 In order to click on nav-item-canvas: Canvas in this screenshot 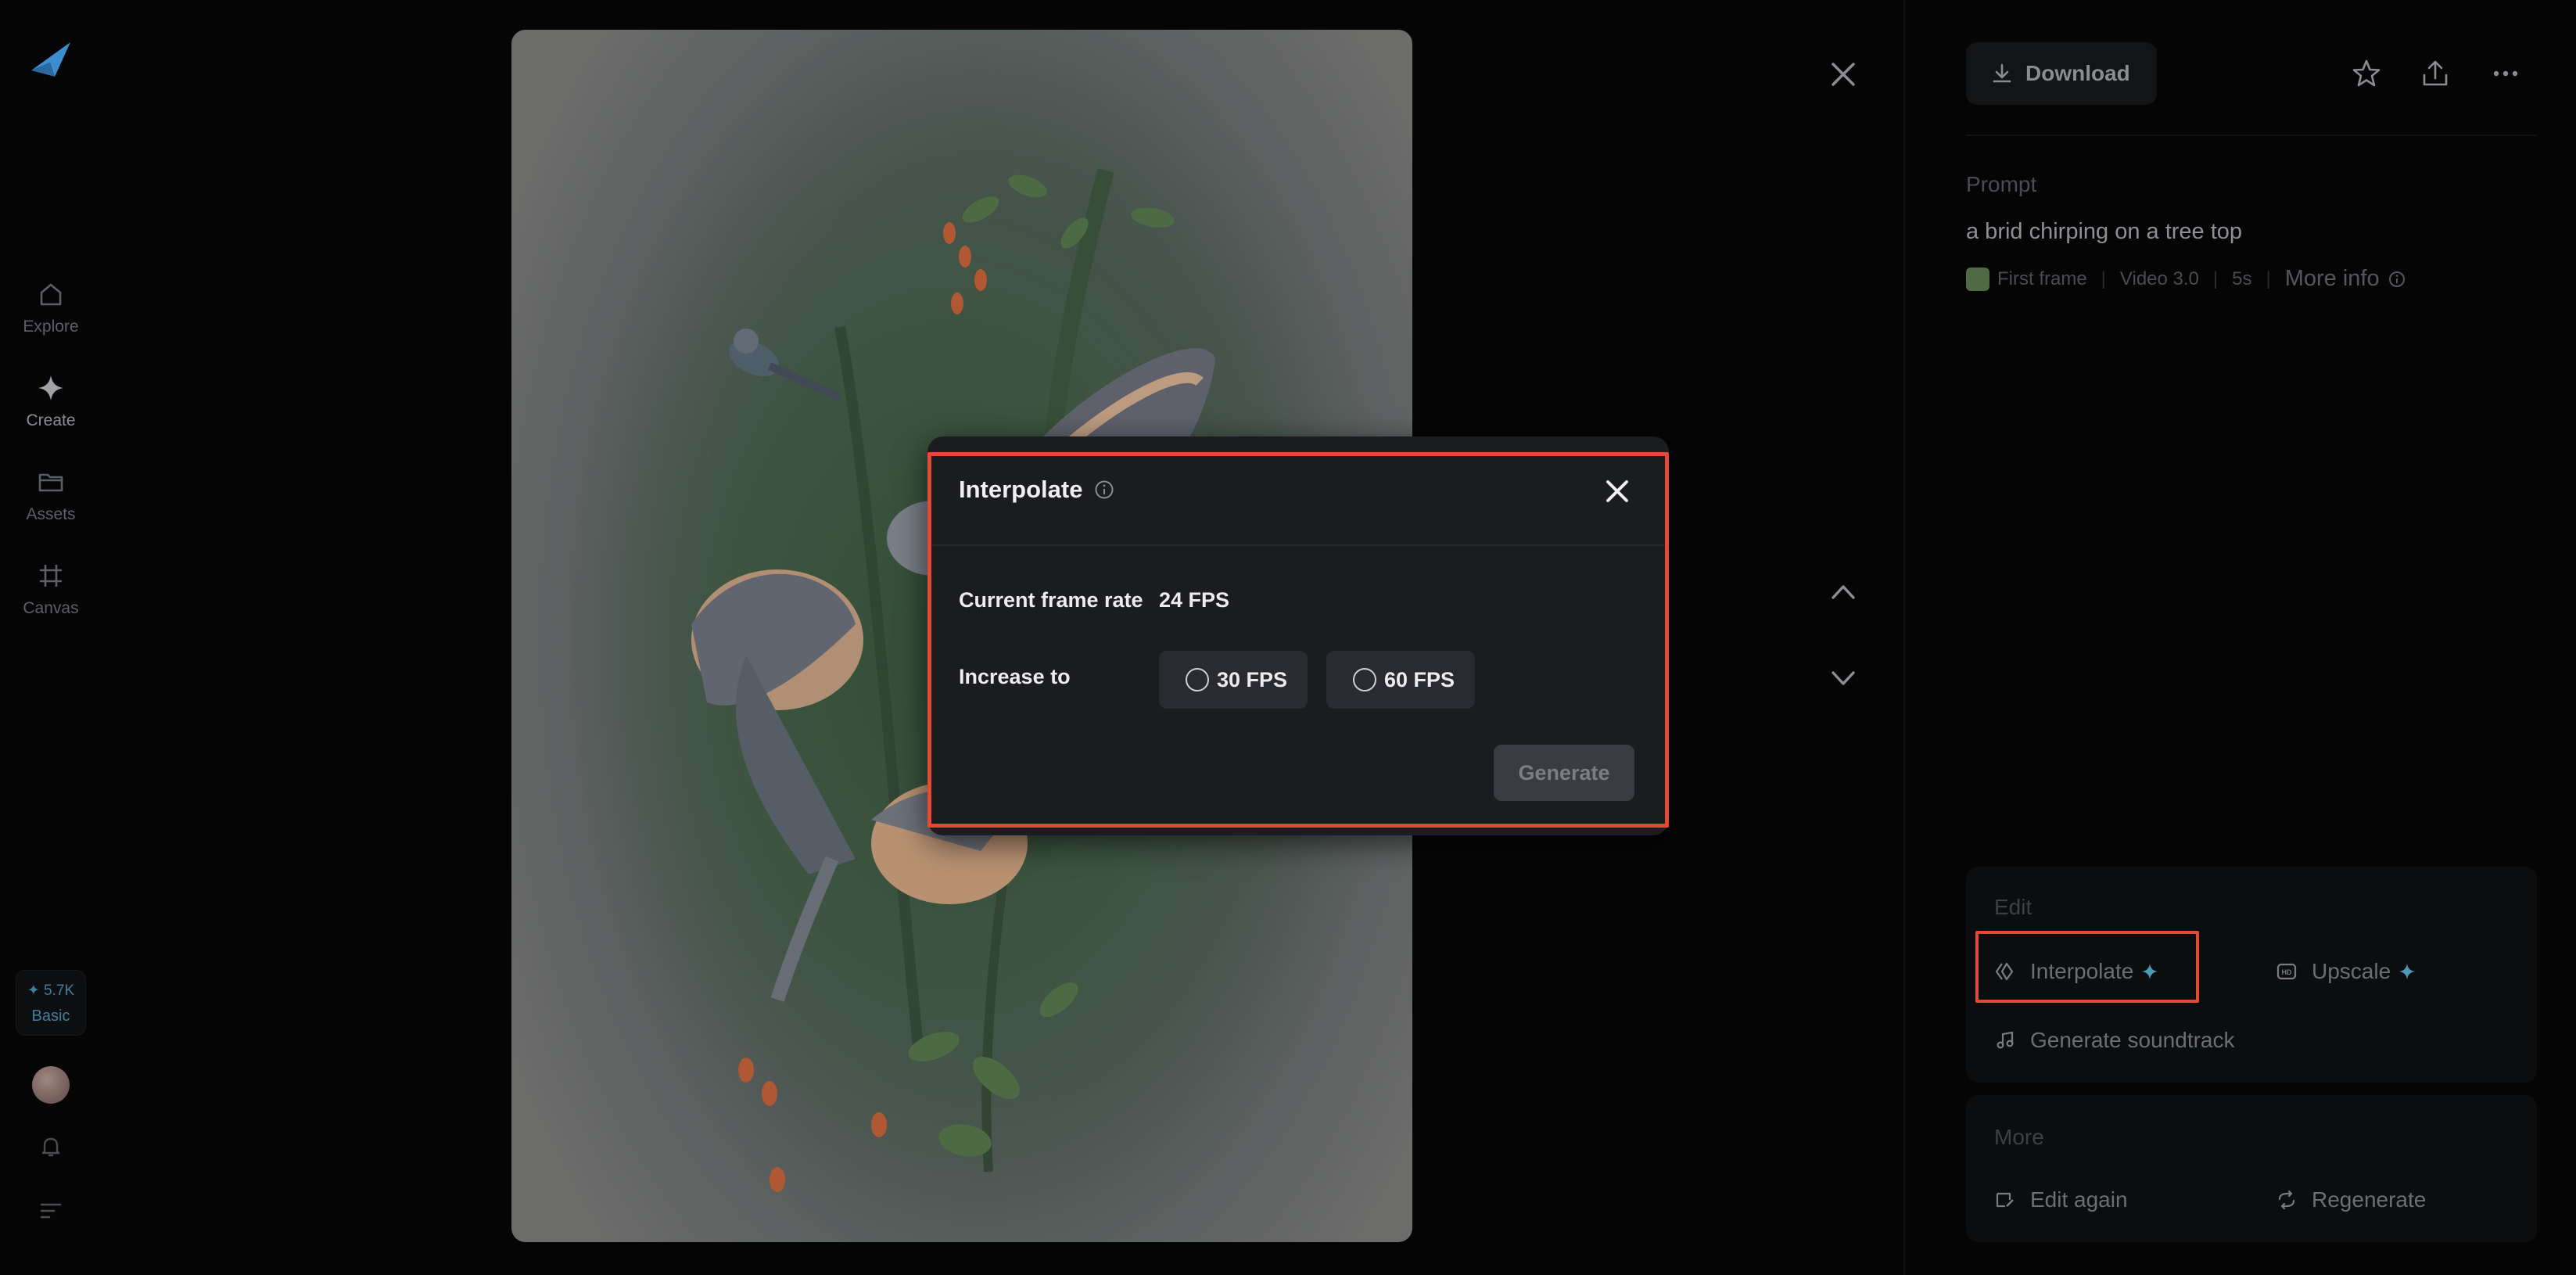, I will do `click(51, 589)`.